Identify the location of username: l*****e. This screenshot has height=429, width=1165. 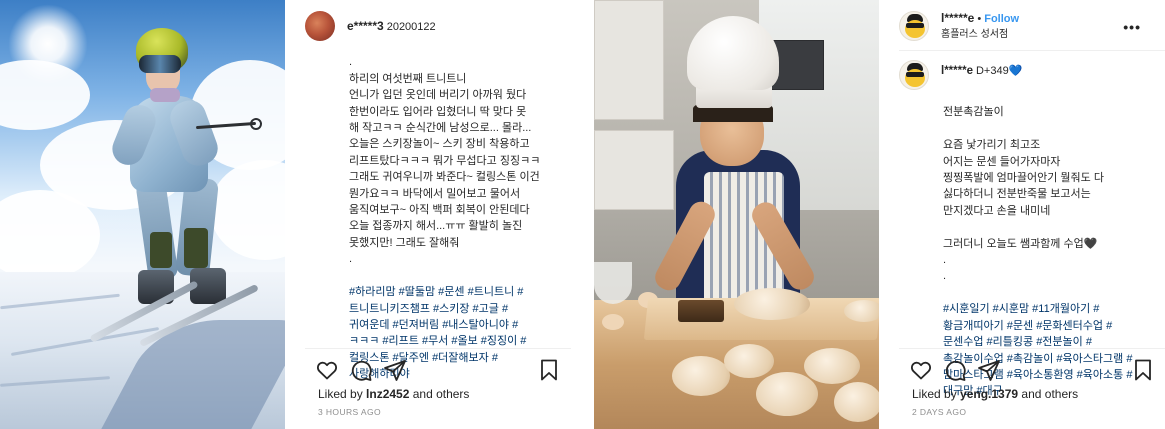
(957, 18).